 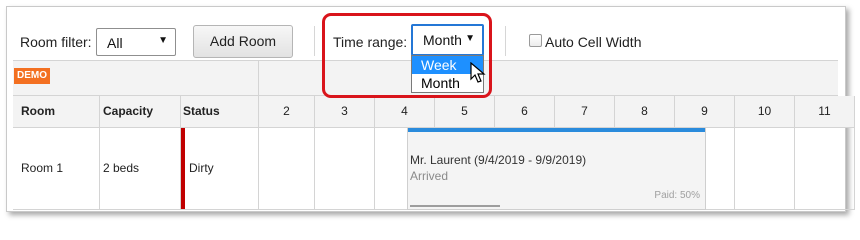 What do you see at coordinates (220, 169) in the screenshot?
I see `row-status-cell: Dirty` at bounding box center [220, 169].